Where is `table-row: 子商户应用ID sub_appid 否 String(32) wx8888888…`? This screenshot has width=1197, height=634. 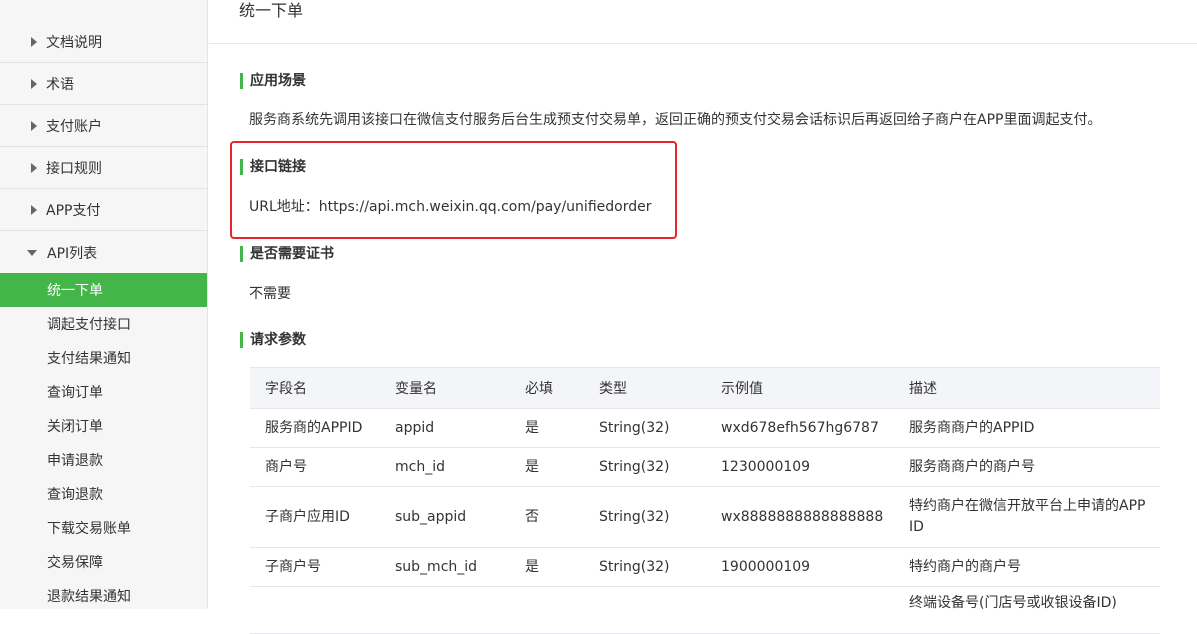
table-row: 子商户应用ID sub_appid 否 String(32) wx8888888… is located at coordinates (705, 517).